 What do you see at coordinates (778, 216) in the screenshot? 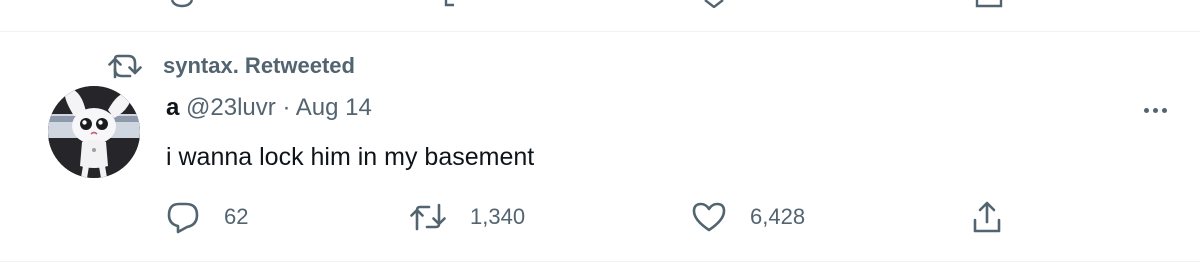
I see `like-count: 6,428` at bounding box center [778, 216].